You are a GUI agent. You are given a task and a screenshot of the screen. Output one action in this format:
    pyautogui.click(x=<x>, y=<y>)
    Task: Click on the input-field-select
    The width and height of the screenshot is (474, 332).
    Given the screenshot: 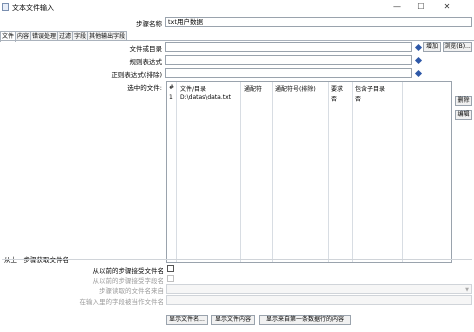 What is the action you would take?
    pyautogui.click(x=319, y=300)
    